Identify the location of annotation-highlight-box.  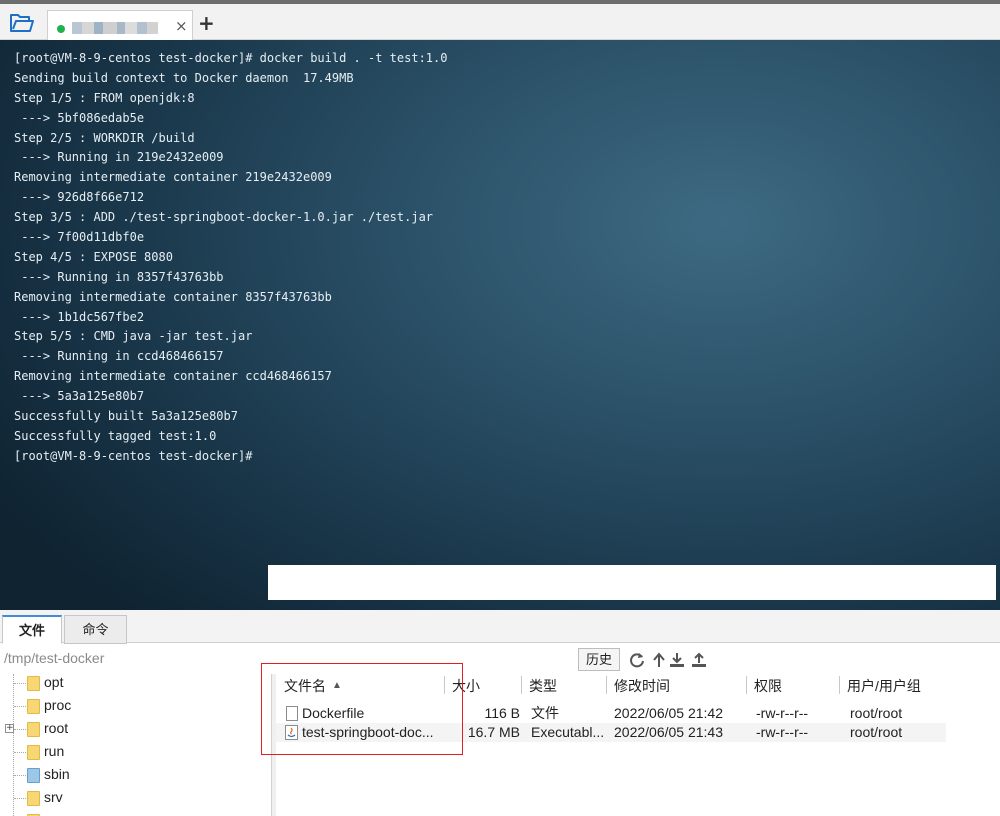
(362, 709).